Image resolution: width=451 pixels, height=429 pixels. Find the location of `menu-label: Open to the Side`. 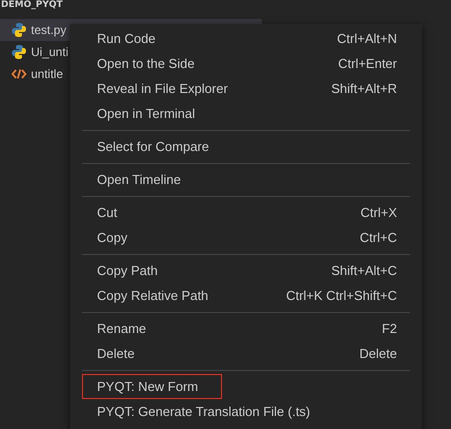

menu-label: Open to the Side is located at coordinates (146, 63).